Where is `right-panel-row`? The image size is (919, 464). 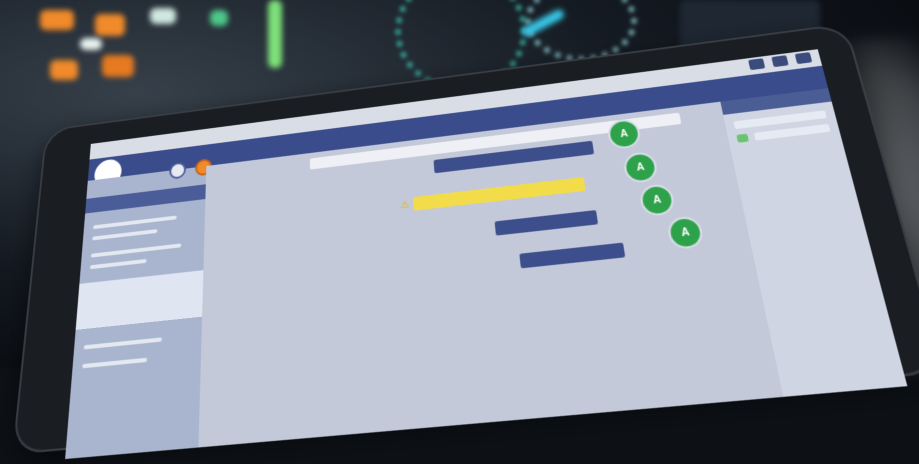
right-panel-row is located at coordinates (792, 132).